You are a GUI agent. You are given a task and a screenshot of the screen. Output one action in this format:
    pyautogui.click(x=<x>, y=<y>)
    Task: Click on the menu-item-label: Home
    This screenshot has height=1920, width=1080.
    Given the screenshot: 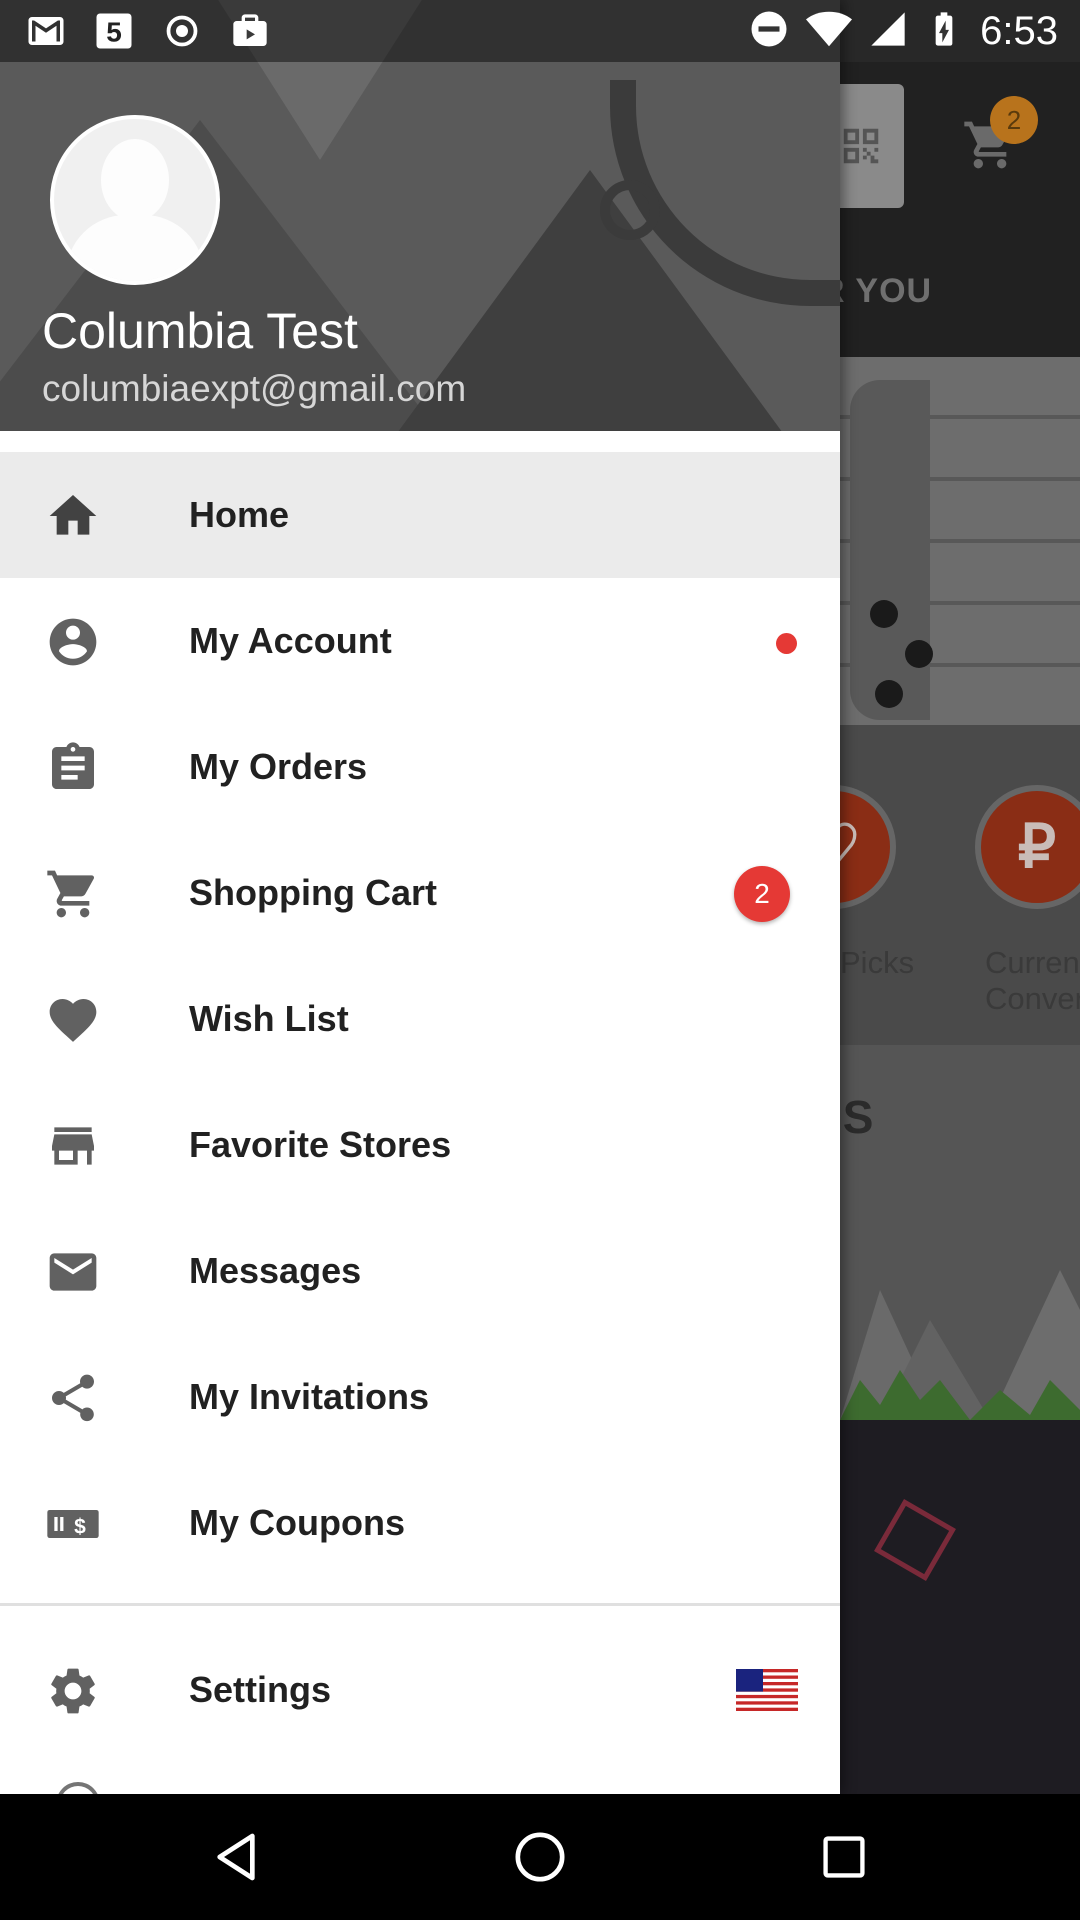 What is the action you would take?
    pyautogui.click(x=239, y=514)
    